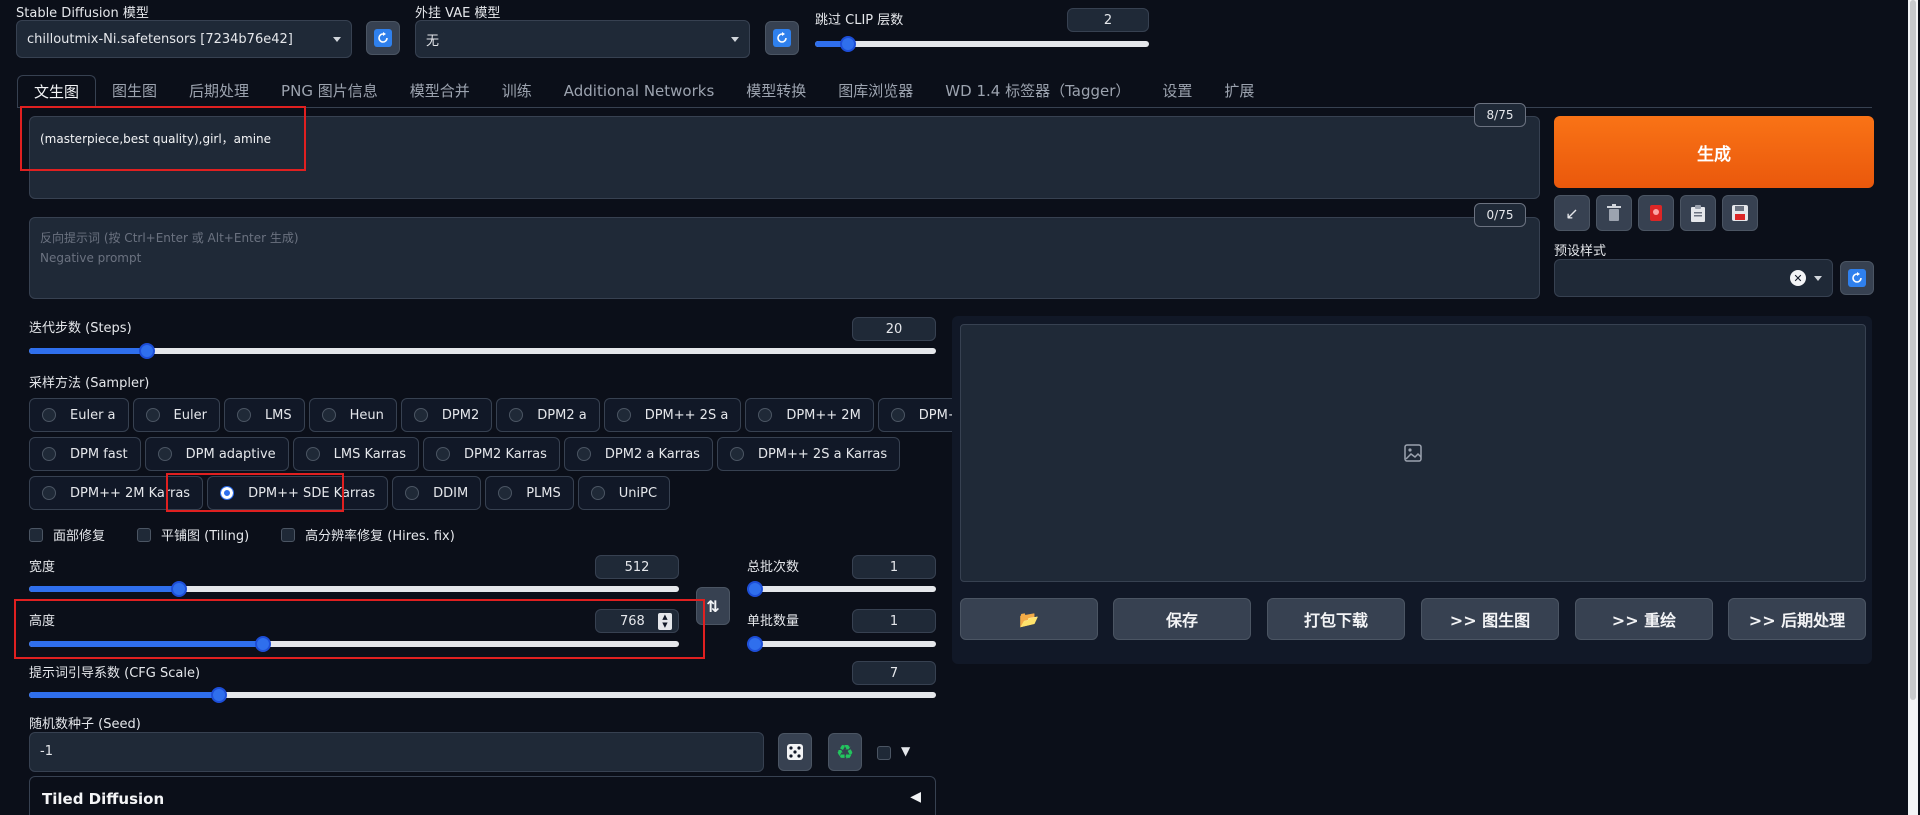 The width and height of the screenshot is (1920, 815). What do you see at coordinates (1913, 350) in the screenshot?
I see `scrollbar-thumb` at bounding box center [1913, 350].